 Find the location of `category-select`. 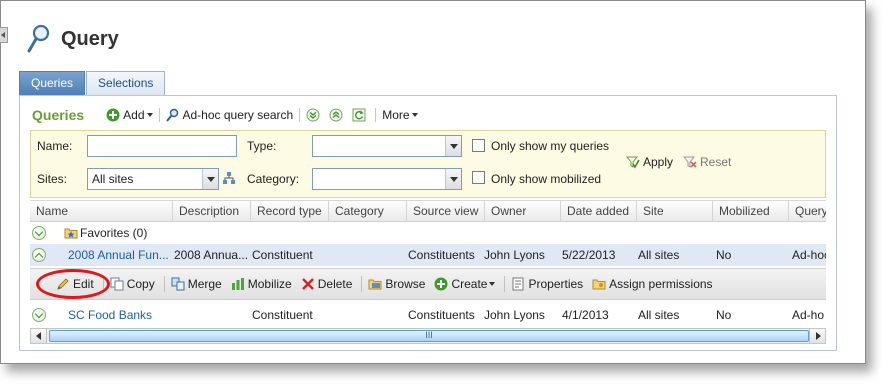

category-select is located at coordinates (387, 179).